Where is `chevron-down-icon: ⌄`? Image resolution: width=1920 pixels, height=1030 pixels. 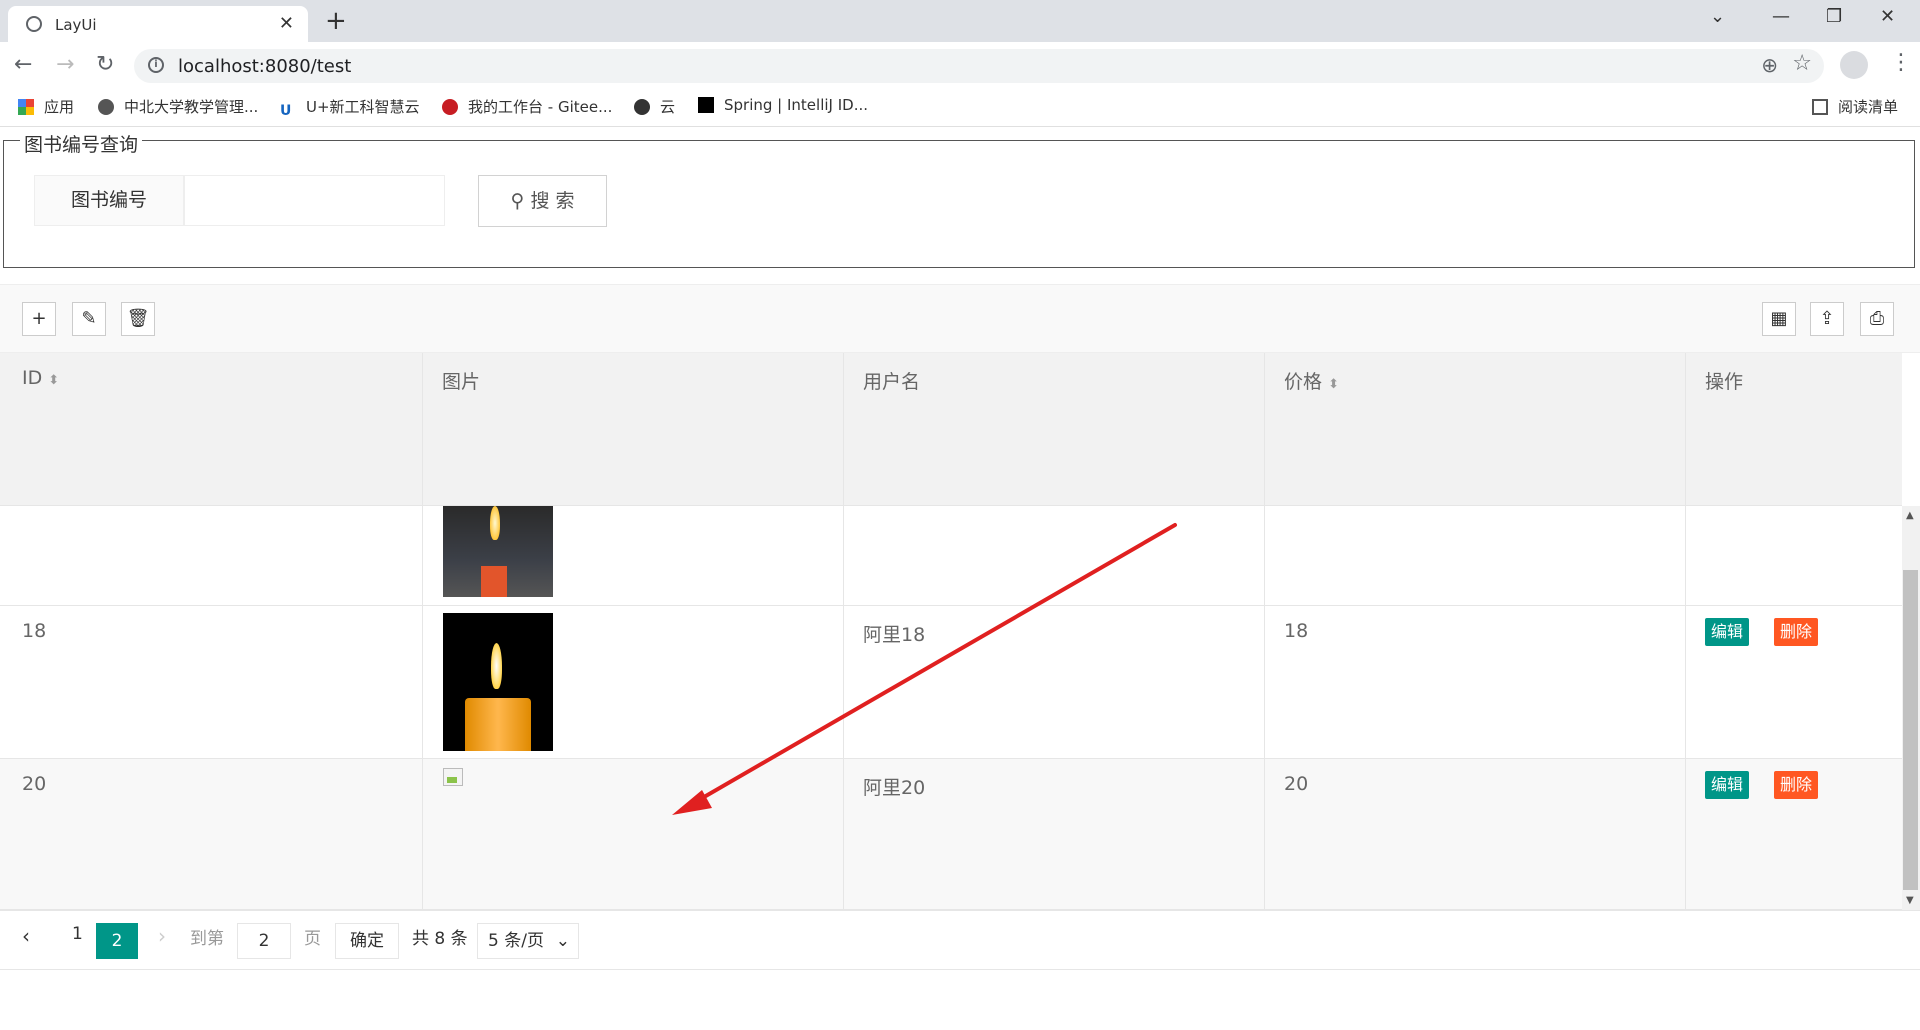 chevron-down-icon: ⌄ is located at coordinates (562, 941).